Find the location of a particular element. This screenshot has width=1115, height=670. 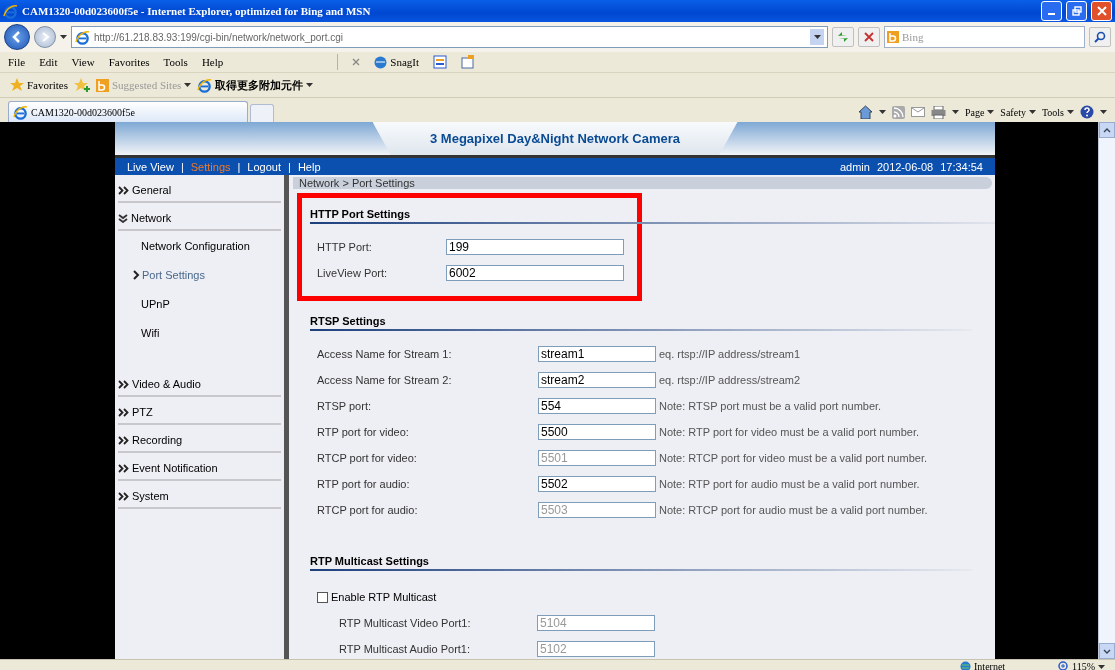

zoom-icon is located at coordinates (1064, 665).